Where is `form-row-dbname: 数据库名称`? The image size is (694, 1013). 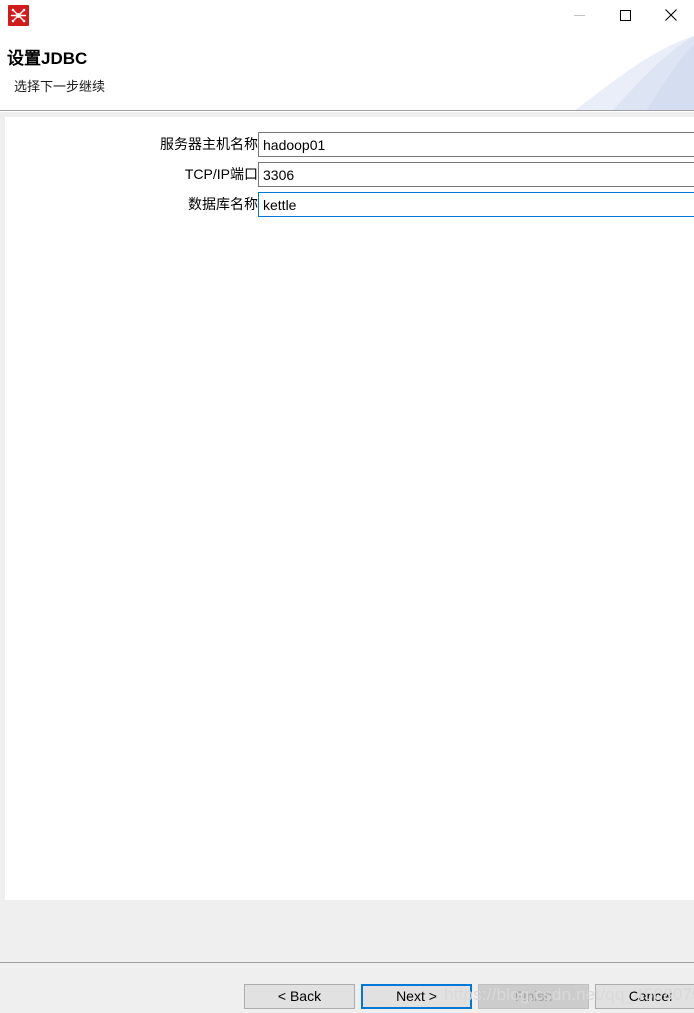
form-row-dbname: 数据库名称 is located at coordinates (353, 204).